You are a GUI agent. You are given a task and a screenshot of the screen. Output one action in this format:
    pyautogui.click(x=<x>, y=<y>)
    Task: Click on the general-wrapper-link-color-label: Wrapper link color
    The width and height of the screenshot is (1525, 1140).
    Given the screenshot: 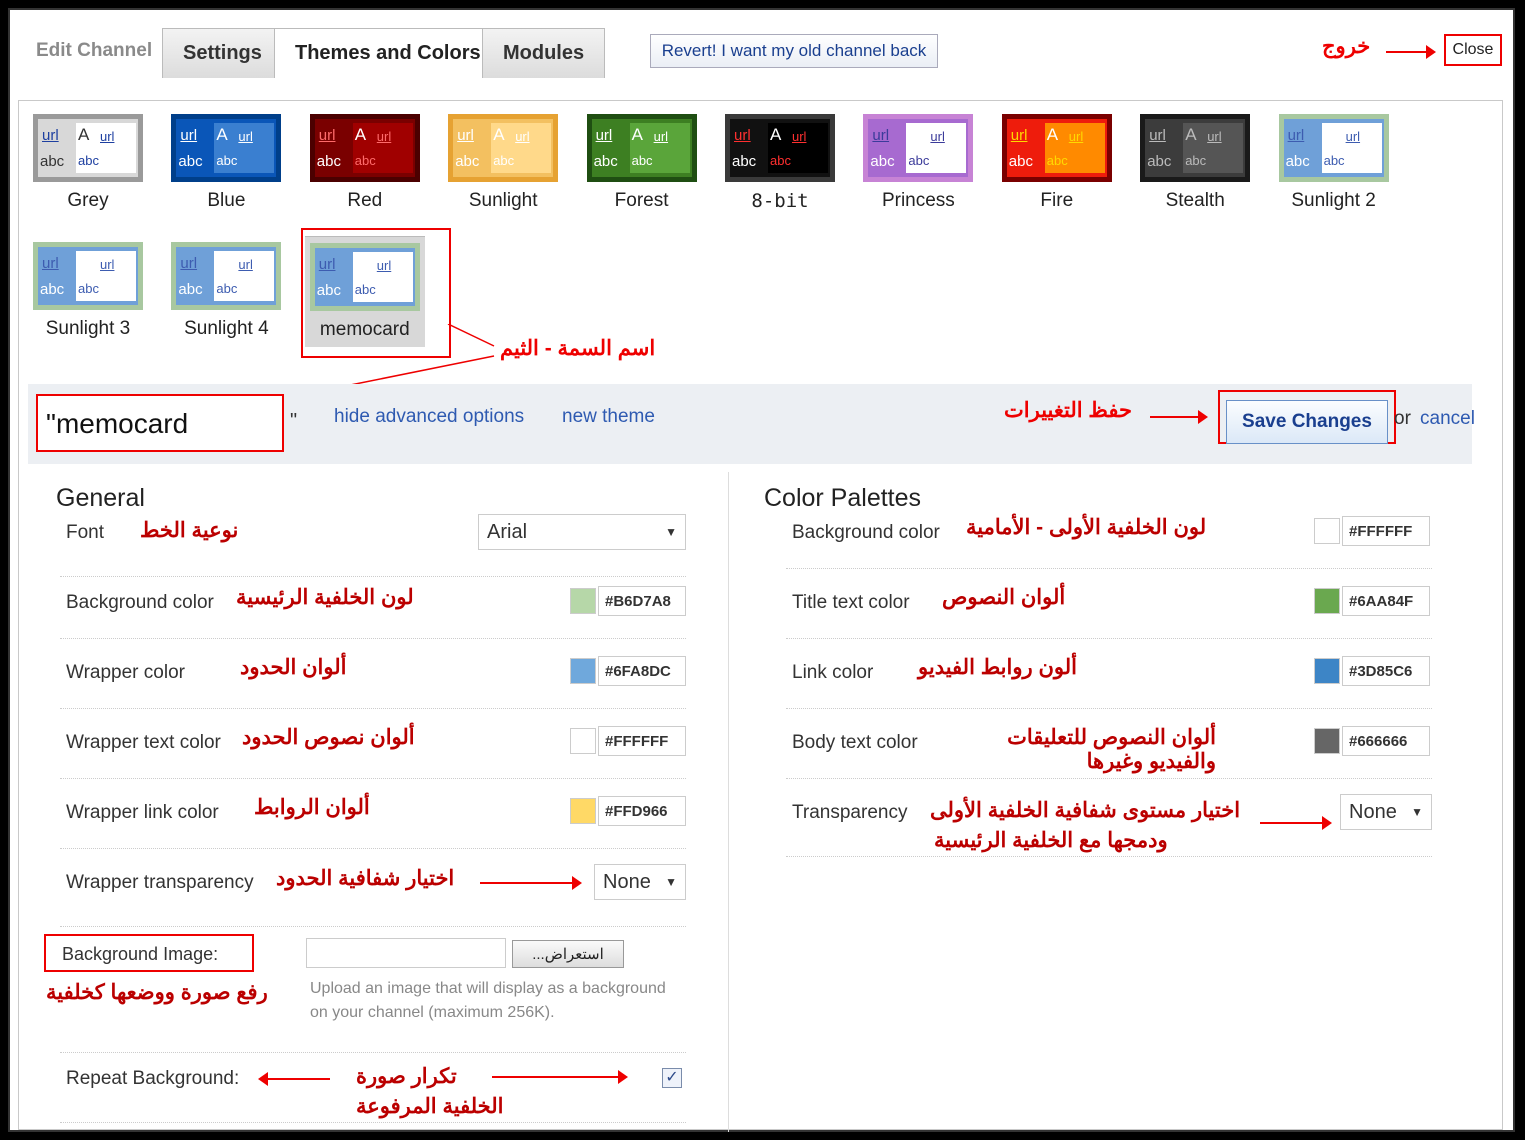 What is the action you would take?
    pyautogui.click(x=142, y=812)
    